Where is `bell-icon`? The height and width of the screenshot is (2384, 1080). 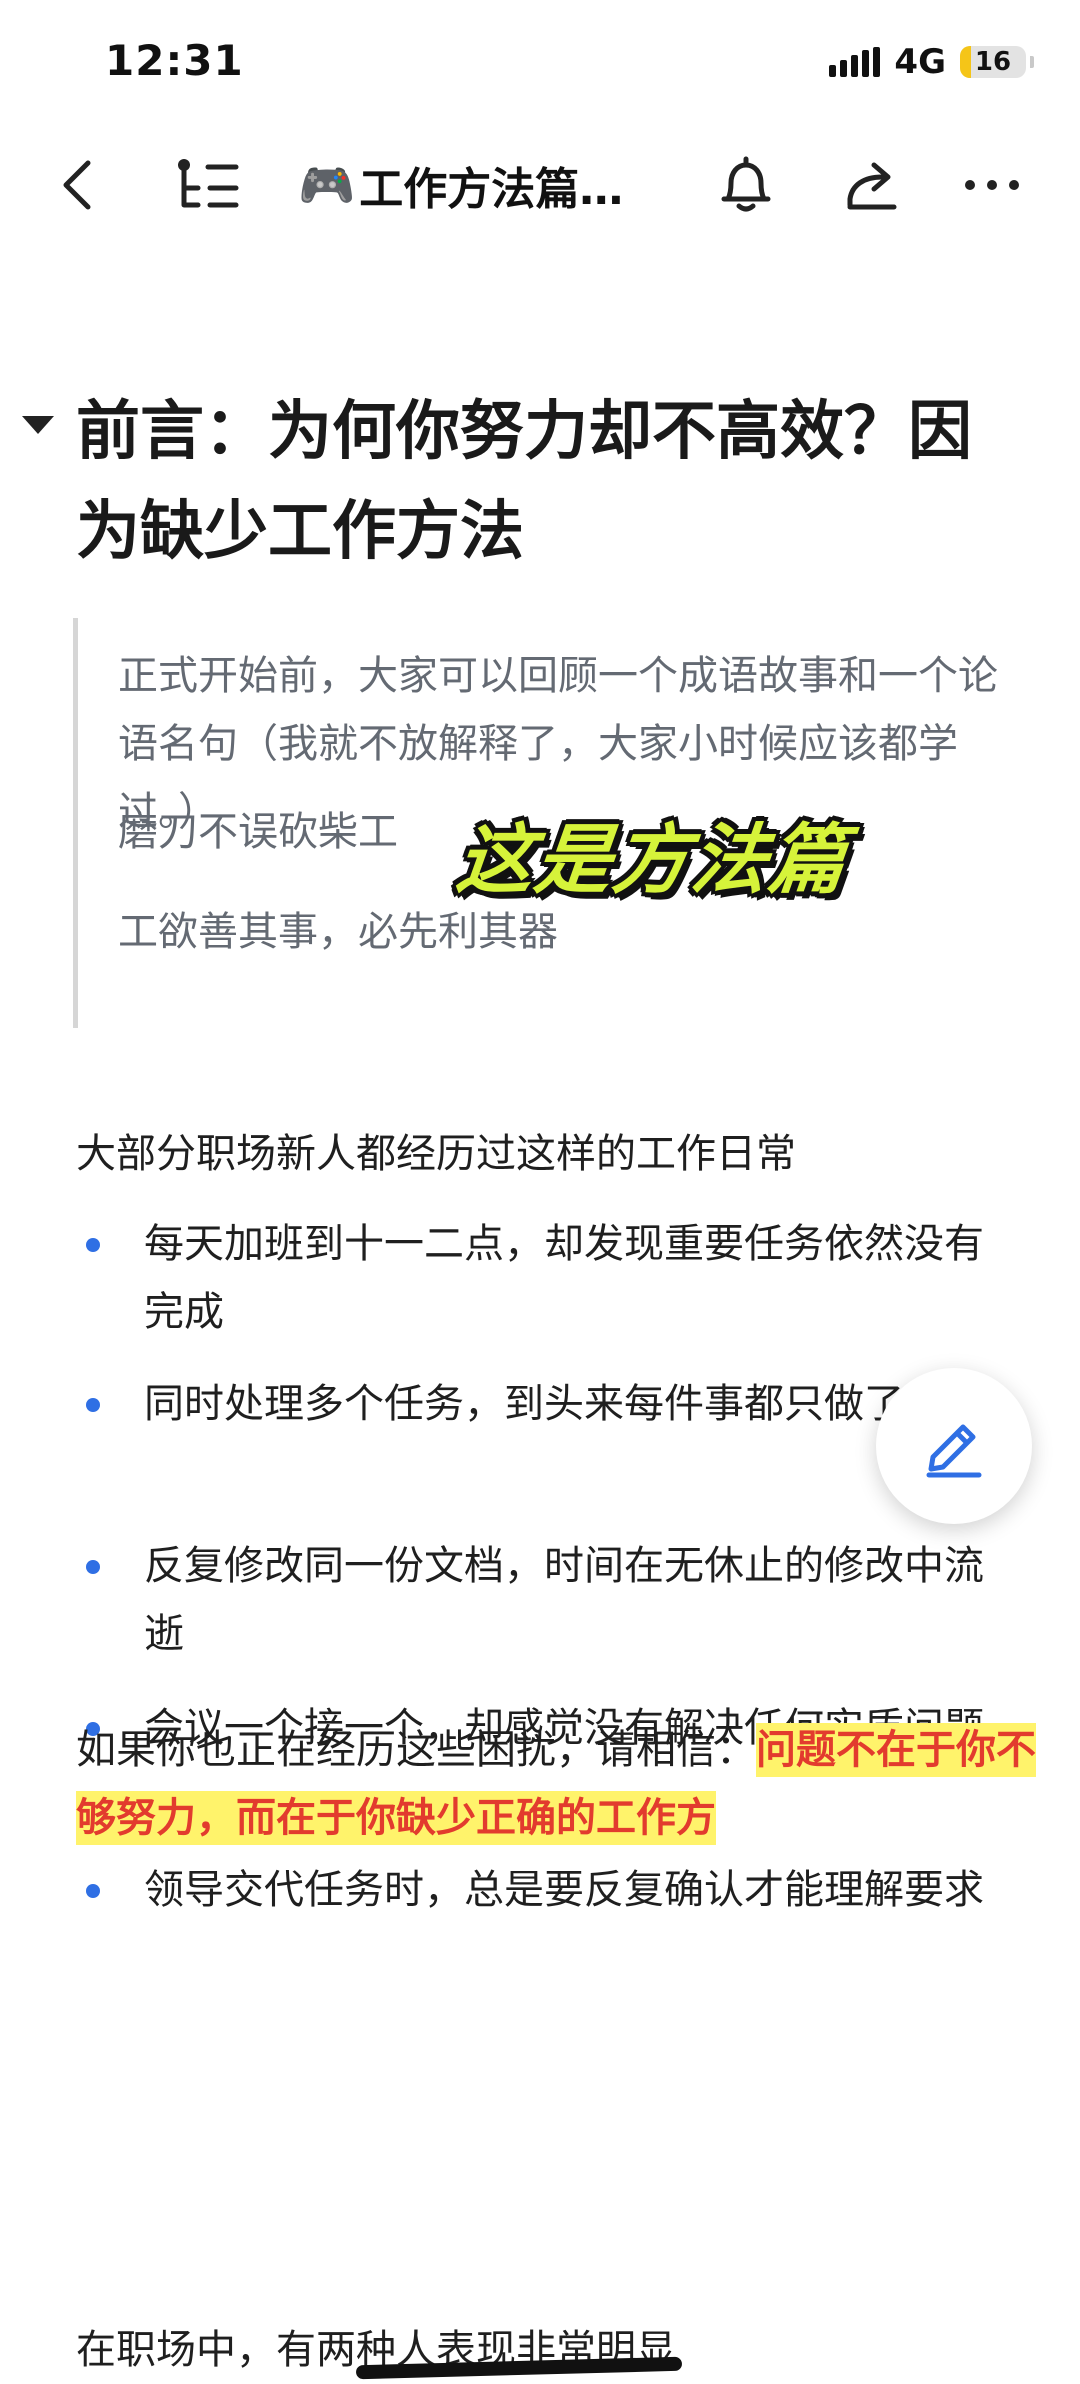 bell-icon is located at coordinates (746, 185).